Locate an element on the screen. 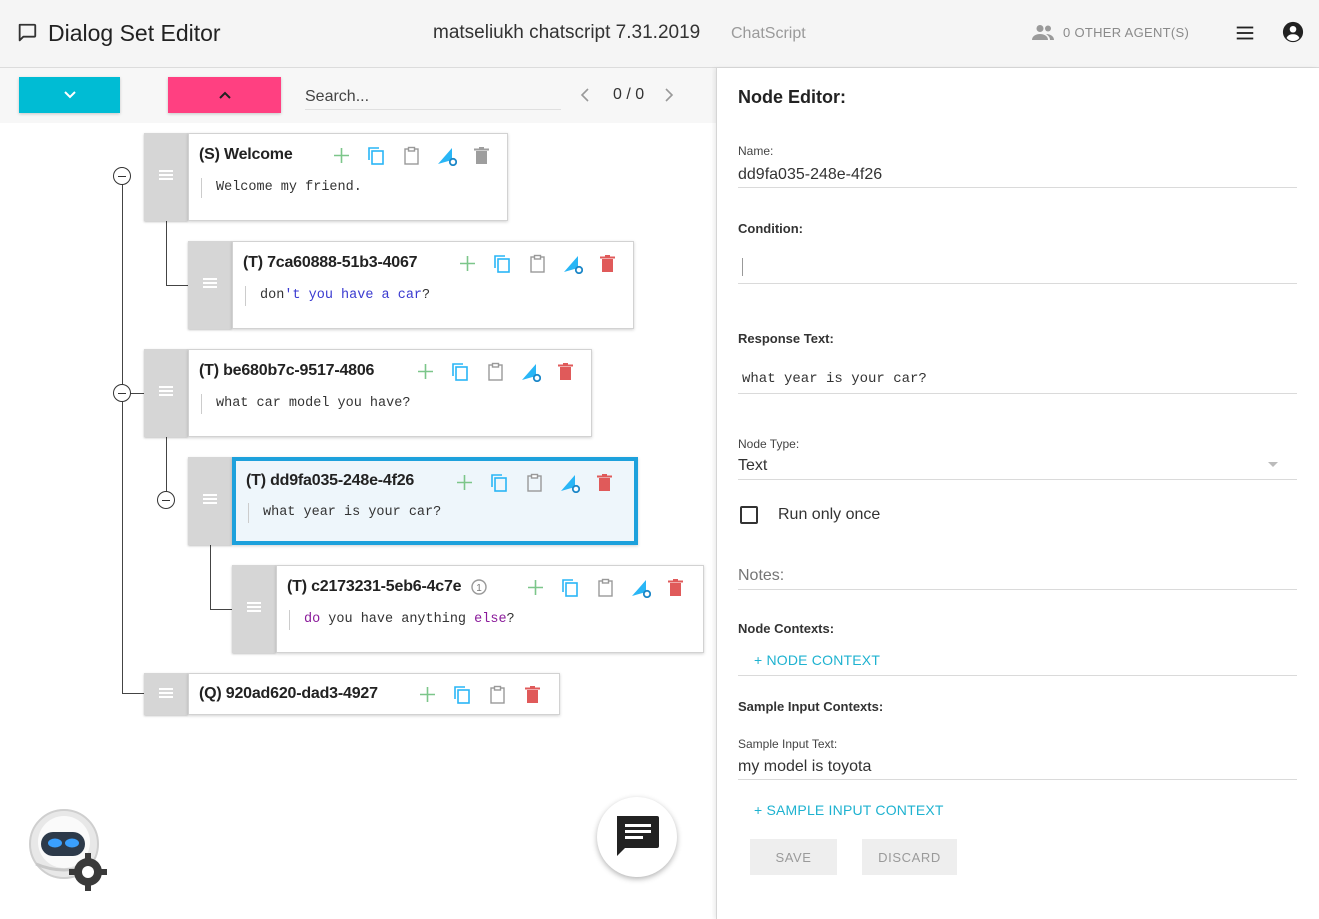 The height and width of the screenshot is (919, 1319). condition-field is located at coordinates (1017, 268).